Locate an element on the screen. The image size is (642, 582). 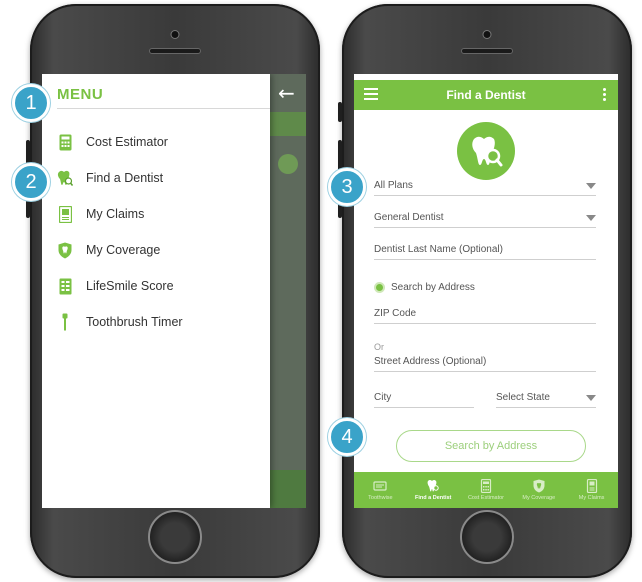
page-title: Find a Dentist is located at coordinates (486, 95).